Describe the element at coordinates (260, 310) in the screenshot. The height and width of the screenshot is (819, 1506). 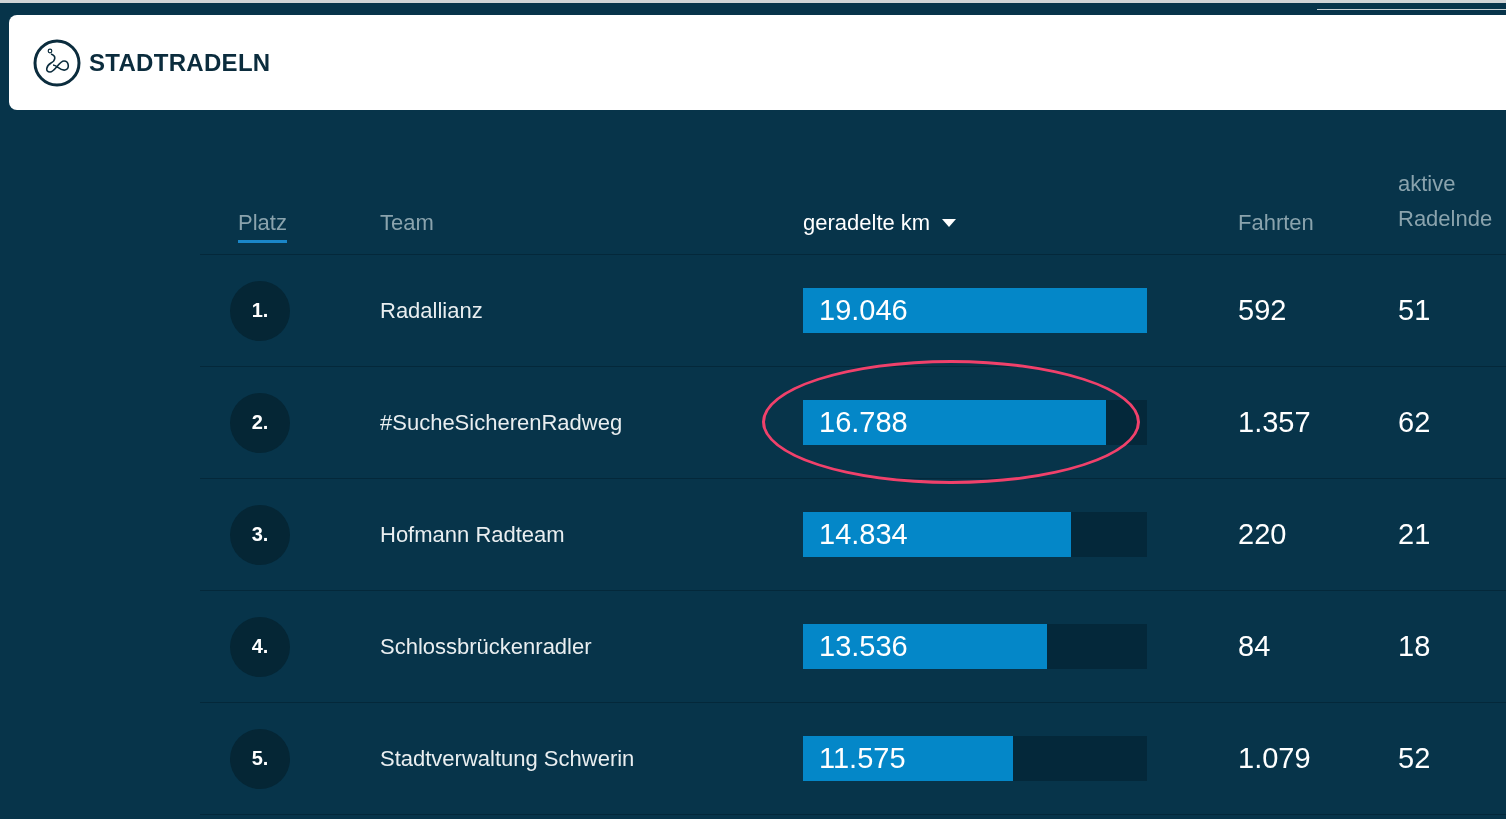
I see `rank-badge: 1.` at that location.